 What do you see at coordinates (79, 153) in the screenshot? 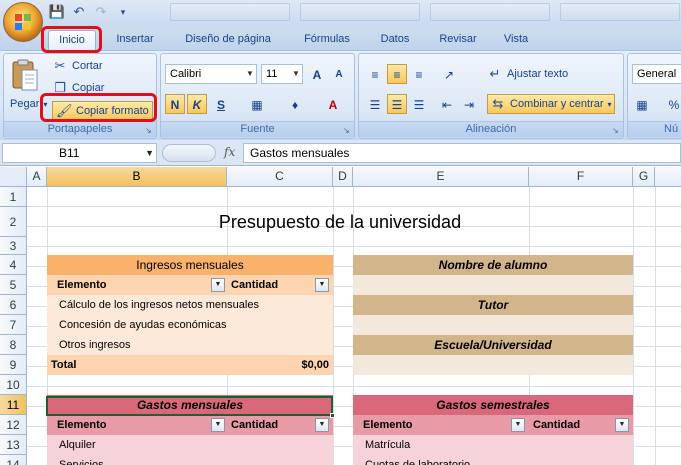
I see `name-box: B11 ▼` at bounding box center [79, 153].